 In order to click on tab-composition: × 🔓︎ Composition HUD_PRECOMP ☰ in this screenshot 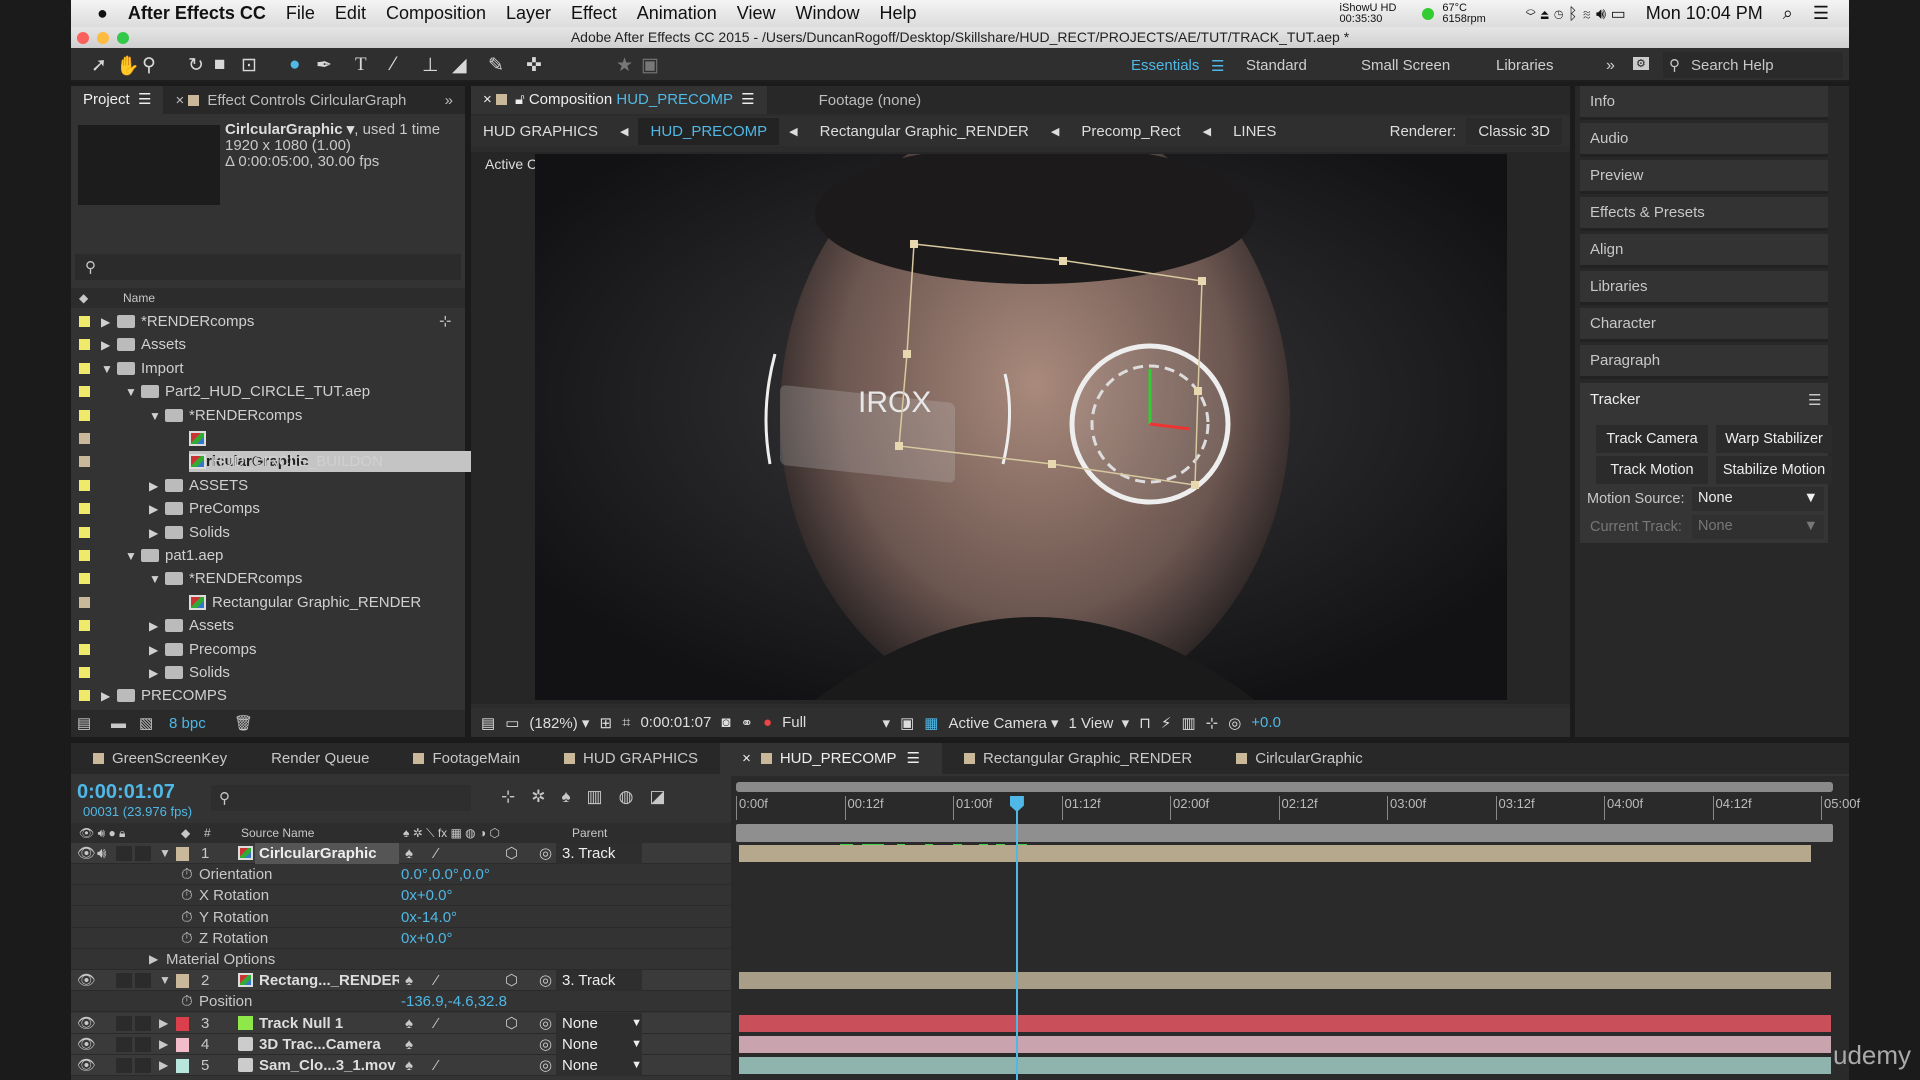, I will do `click(619, 100)`.